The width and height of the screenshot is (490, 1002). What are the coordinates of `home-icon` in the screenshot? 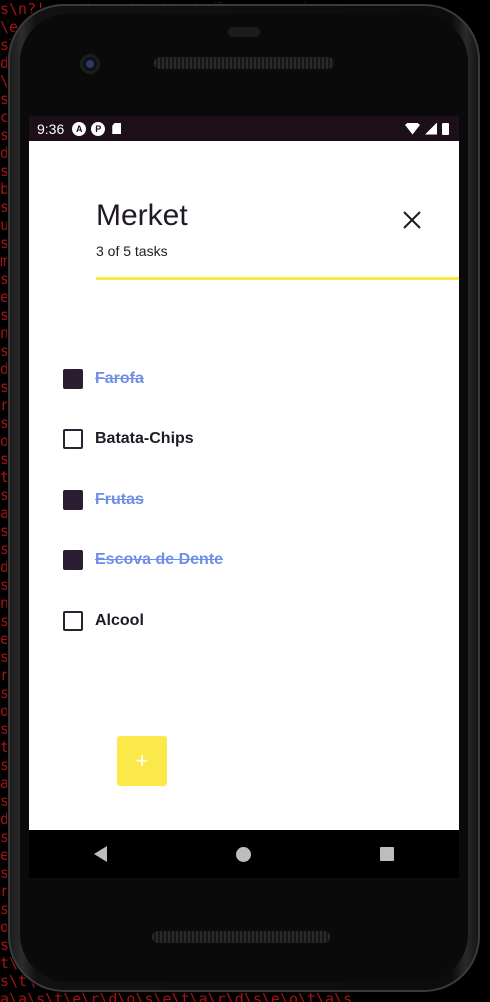 It's located at (243, 854).